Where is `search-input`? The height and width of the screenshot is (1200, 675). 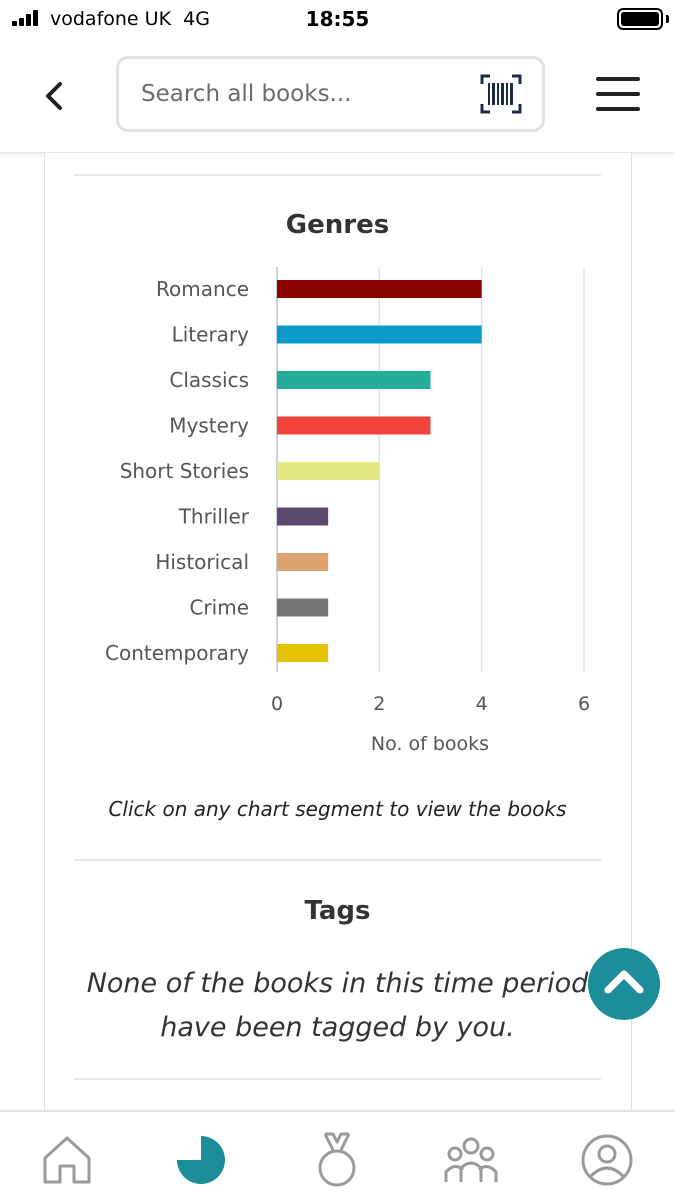 search-input is located at coordinates (301, 94).